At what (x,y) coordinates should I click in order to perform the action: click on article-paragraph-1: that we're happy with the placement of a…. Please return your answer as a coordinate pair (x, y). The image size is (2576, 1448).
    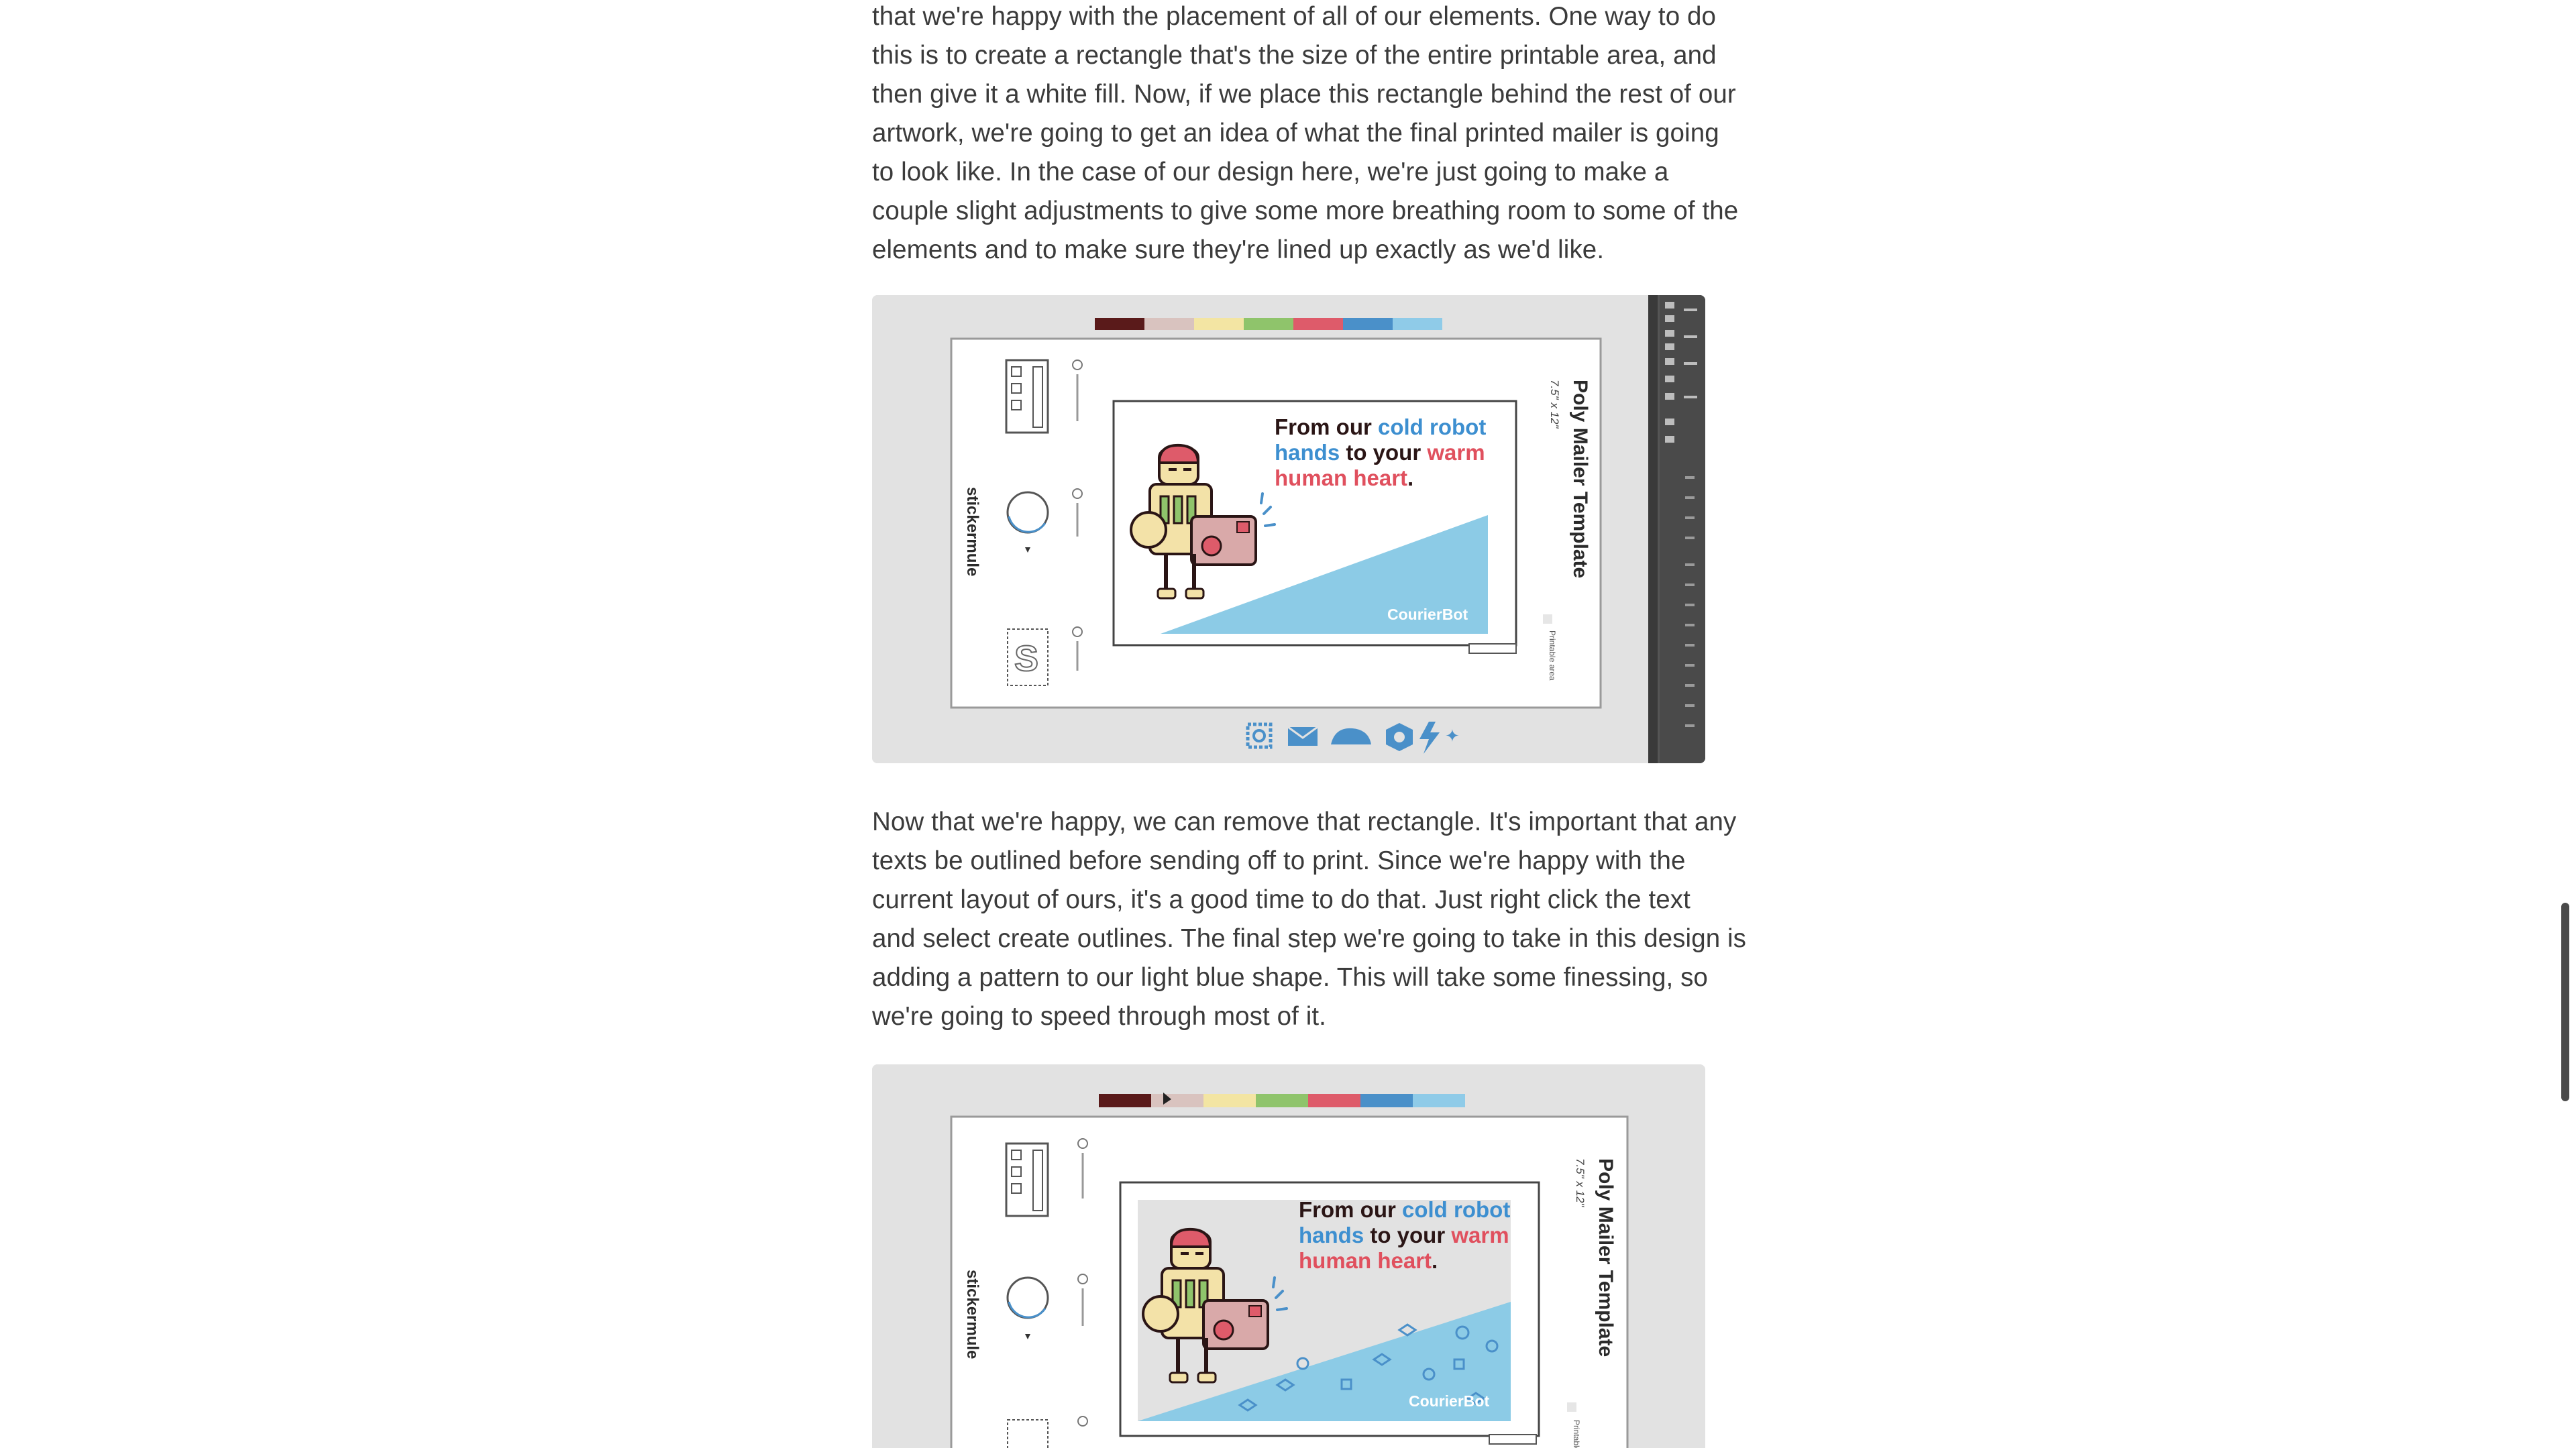
    Looking at the image, I should click on (1305, 135).